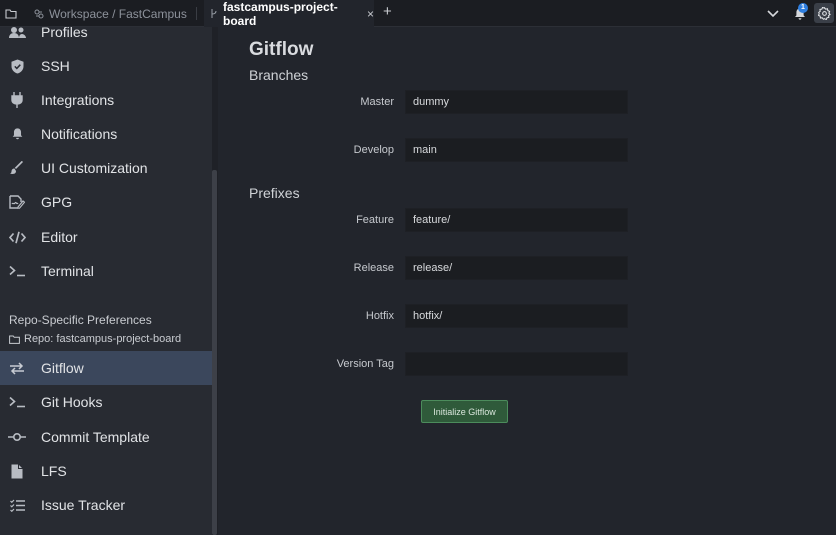  I want to click on sidebar-item-label: Commit Template, so click(95, 437).